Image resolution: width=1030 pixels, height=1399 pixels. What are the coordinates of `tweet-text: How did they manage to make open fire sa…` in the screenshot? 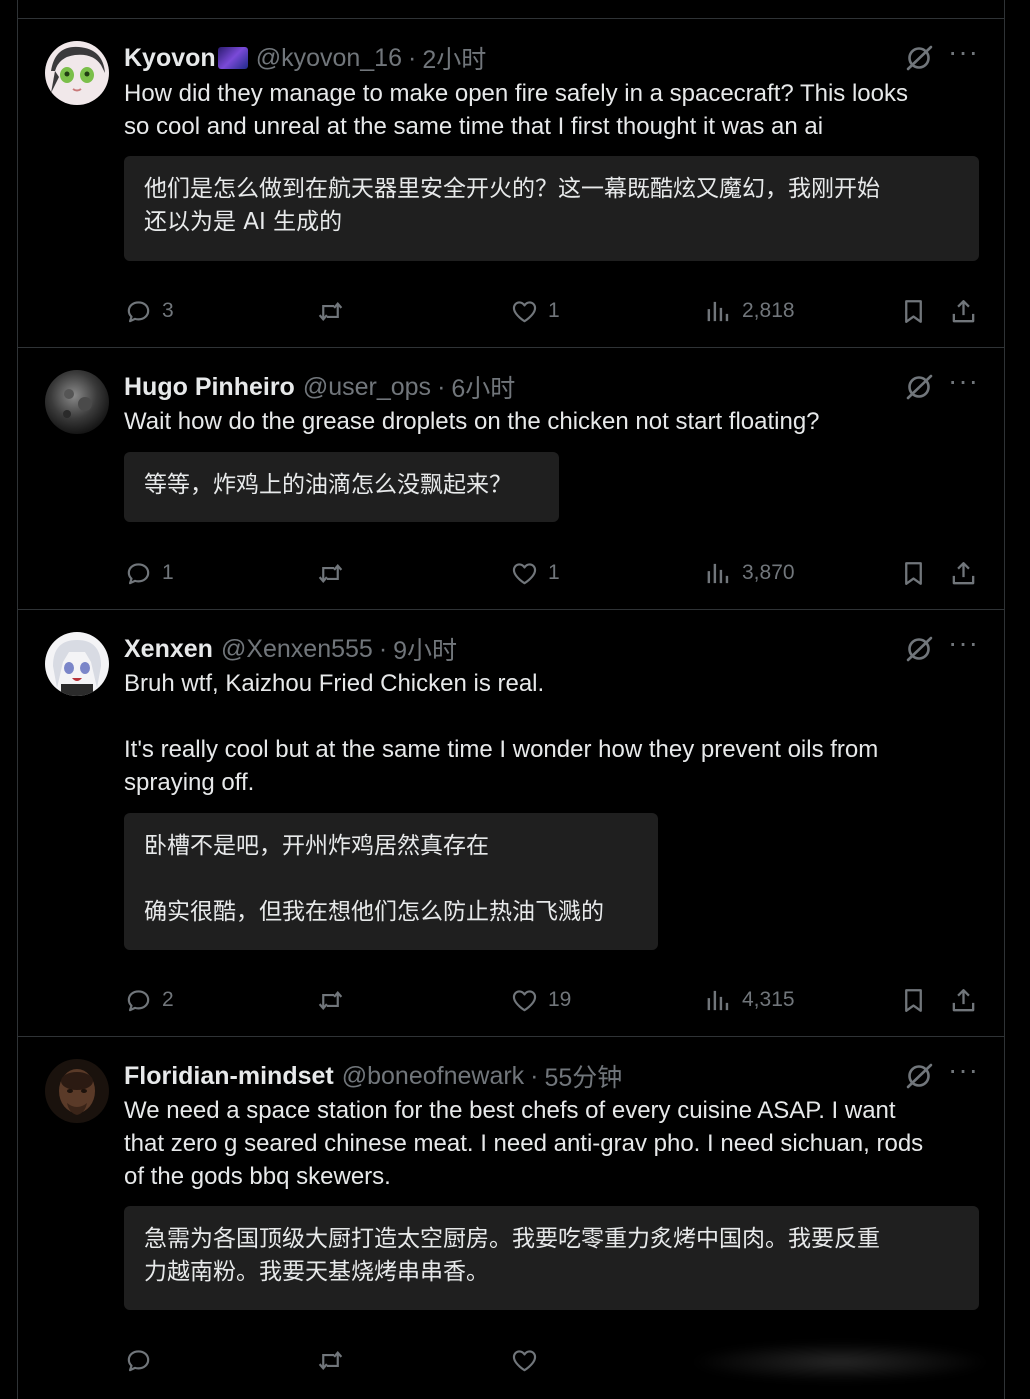 It's located at (516, 110).